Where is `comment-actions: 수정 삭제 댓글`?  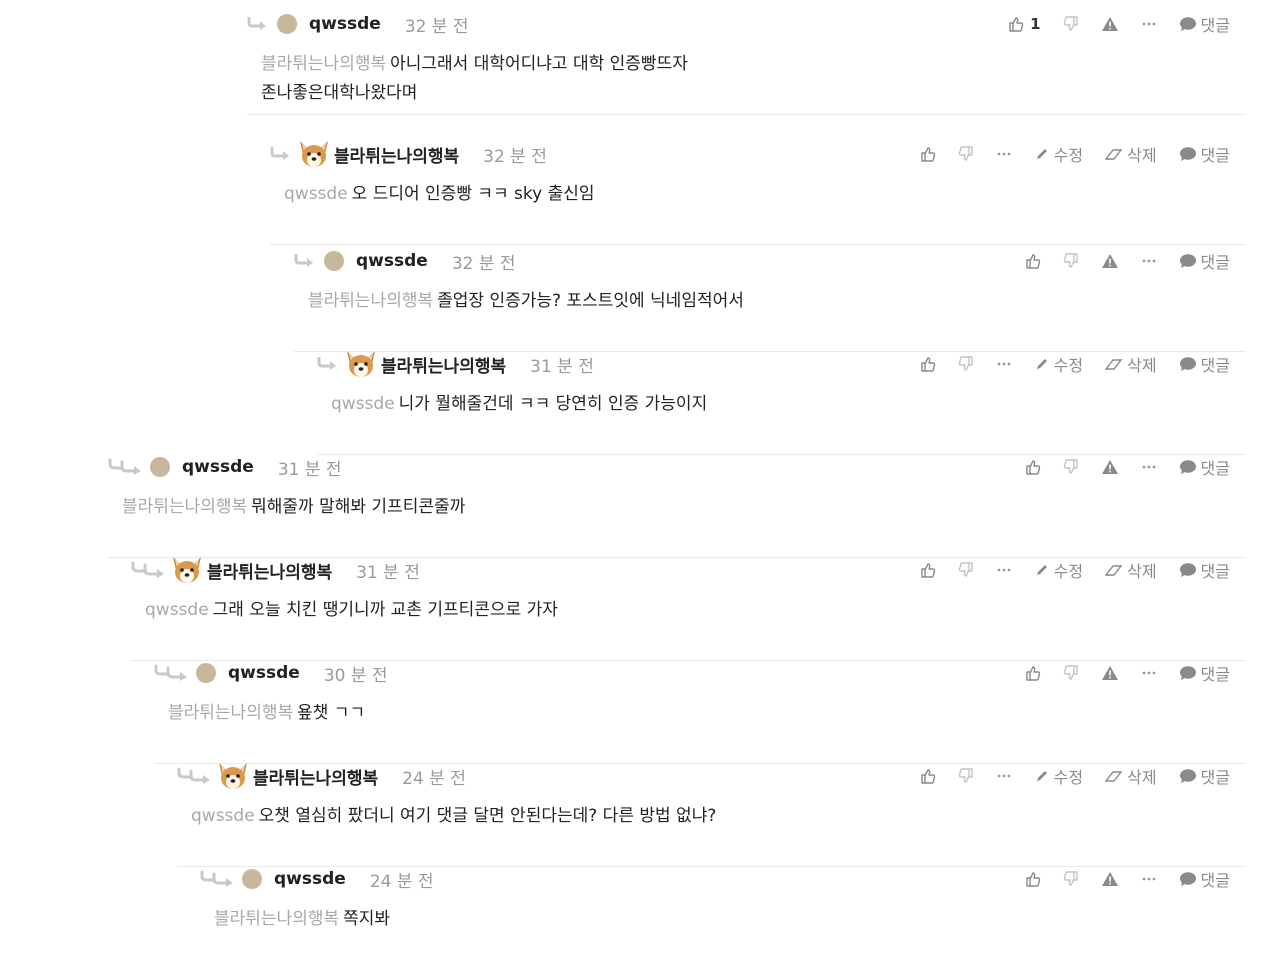
comment-actions: 수정 삭제 댓글 is located at coordinates (1064, 364).